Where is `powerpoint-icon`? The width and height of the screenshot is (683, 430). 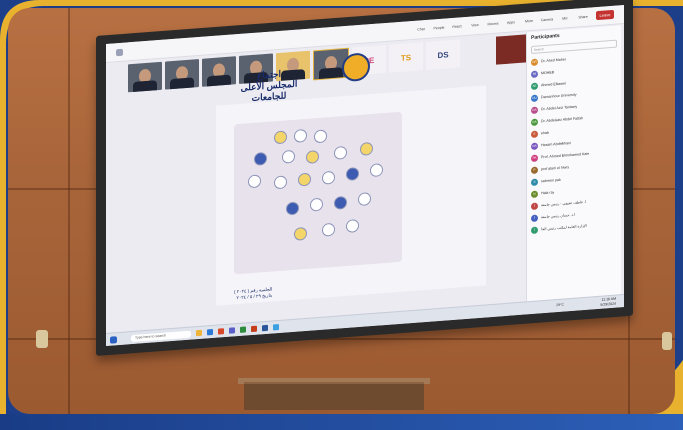 powerpoint-icon is located at coordinates (254, 329).